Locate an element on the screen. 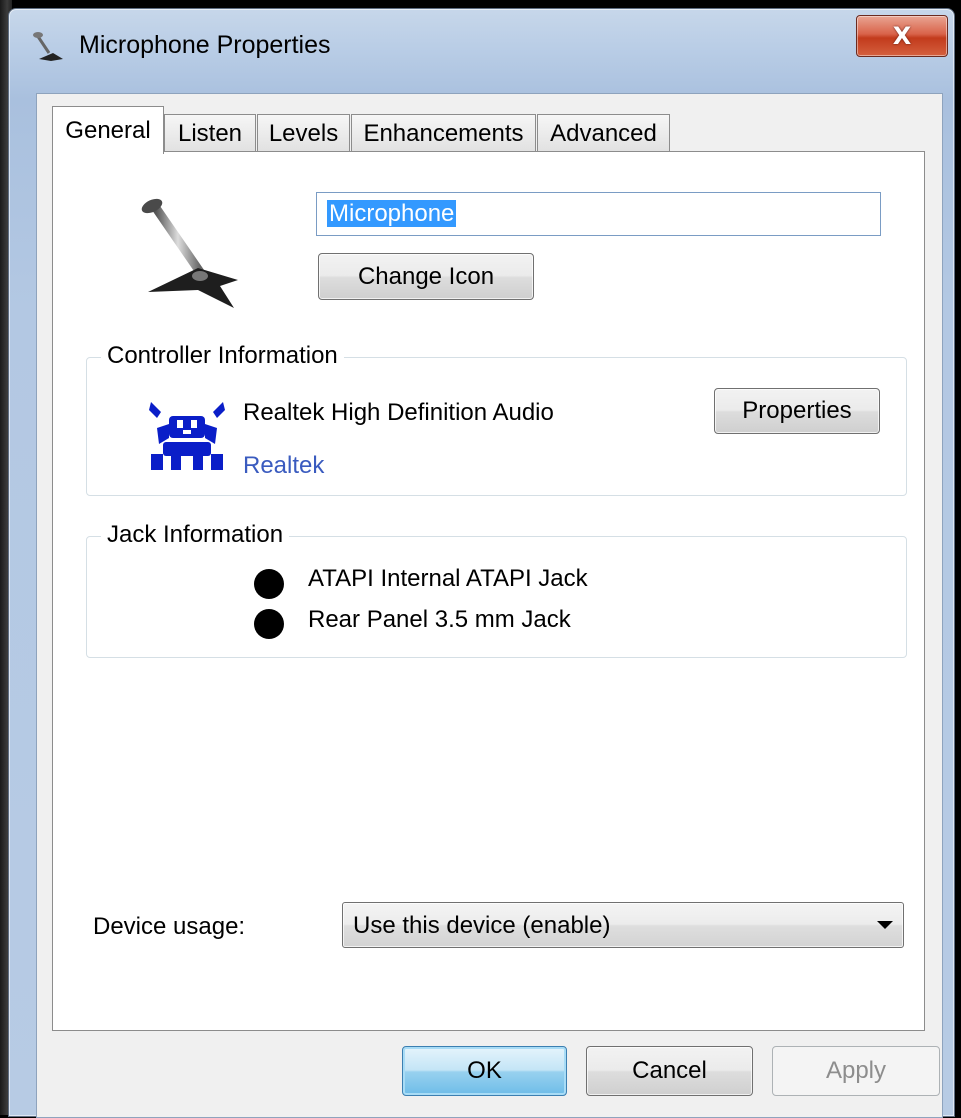 Image resolution: width=961 pixels, height=1118 pixels. close-icon: X is located at coordinates (902, 36).